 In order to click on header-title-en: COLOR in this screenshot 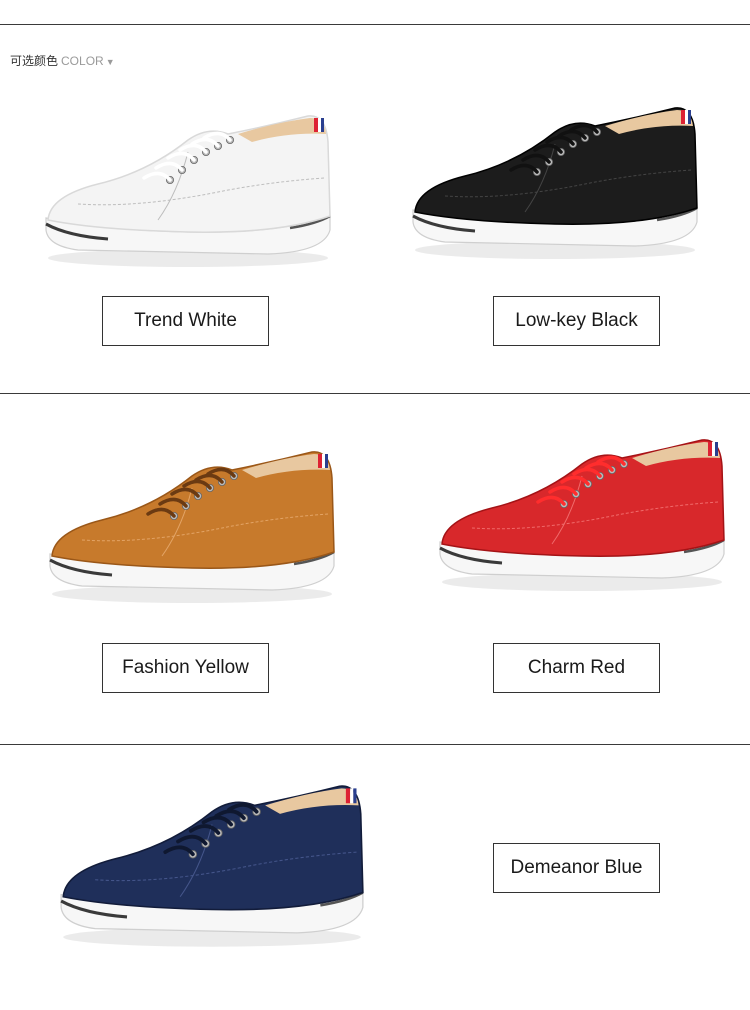, I will do `click(82, 61)`.